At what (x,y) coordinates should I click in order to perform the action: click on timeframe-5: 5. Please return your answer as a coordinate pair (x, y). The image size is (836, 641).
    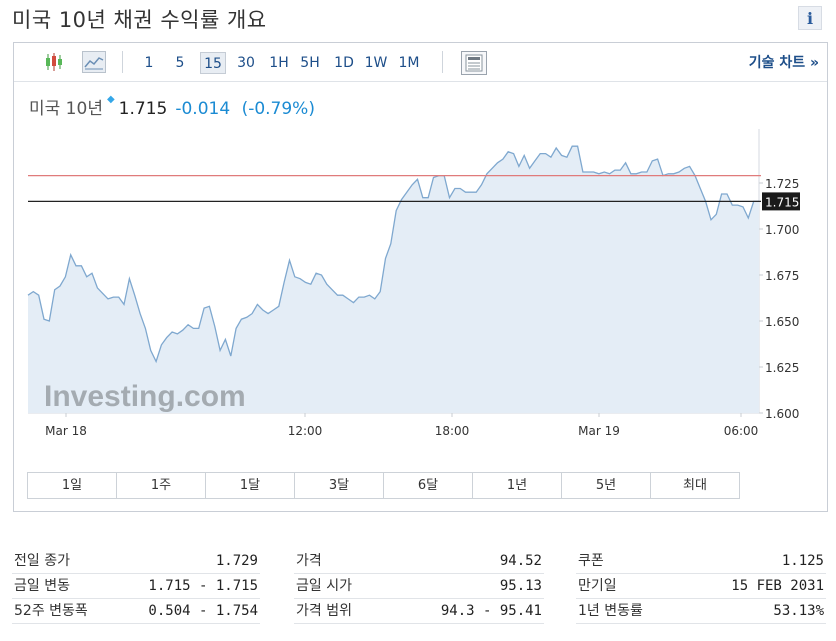
    Looking at the image, I should click on (180, 63).